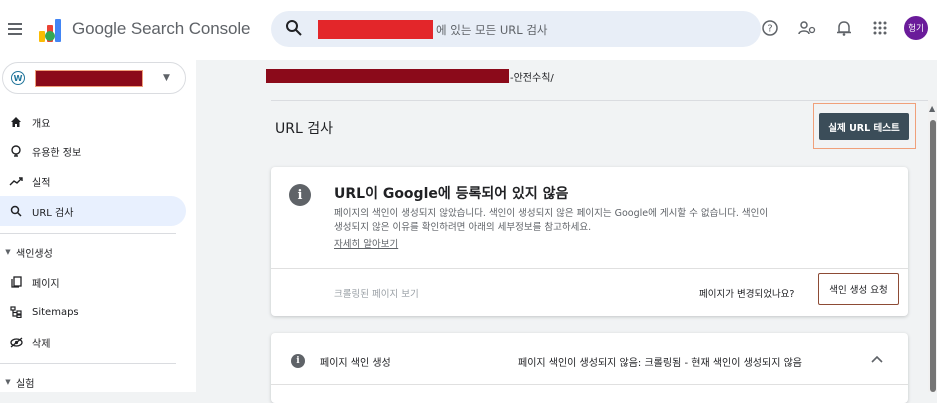 The image size is (937, 403). Describe the element at coordinates (16, 342) in the screenshot. I see `removals-icon` at that location.